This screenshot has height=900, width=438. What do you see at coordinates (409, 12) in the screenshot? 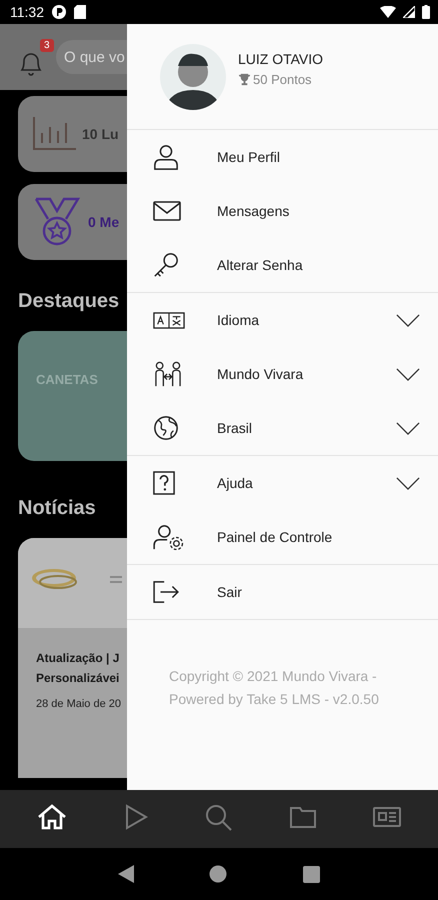
I see `signal-icon` at bounding box center [409, 12].